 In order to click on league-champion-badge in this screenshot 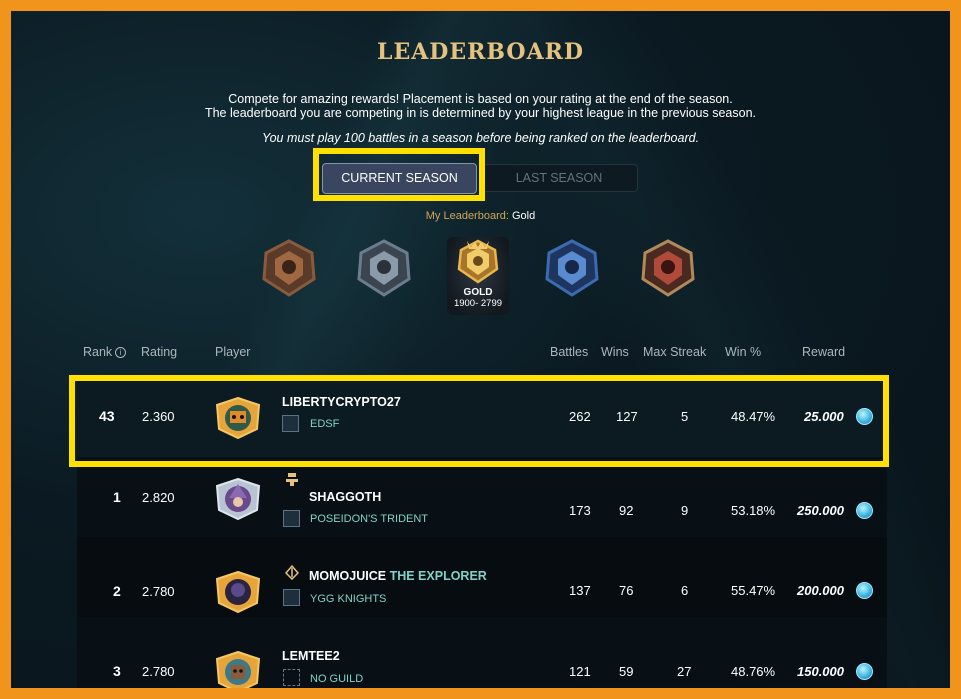, I will do `click(668, 268)`.